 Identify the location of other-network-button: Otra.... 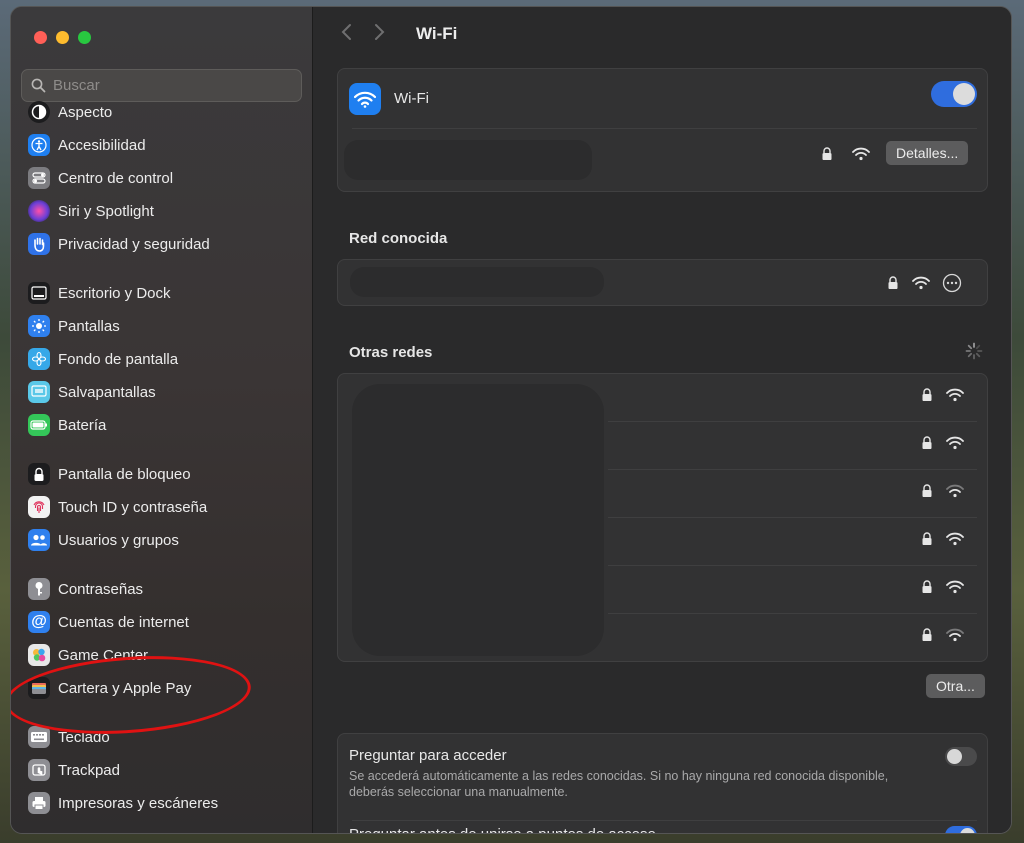
(955, 686).